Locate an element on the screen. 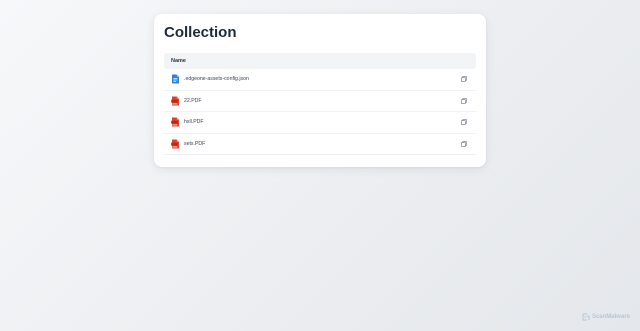 This screenshot has height=331, width=640. table-row: sets.PDF is located at coordinates (320, 144).